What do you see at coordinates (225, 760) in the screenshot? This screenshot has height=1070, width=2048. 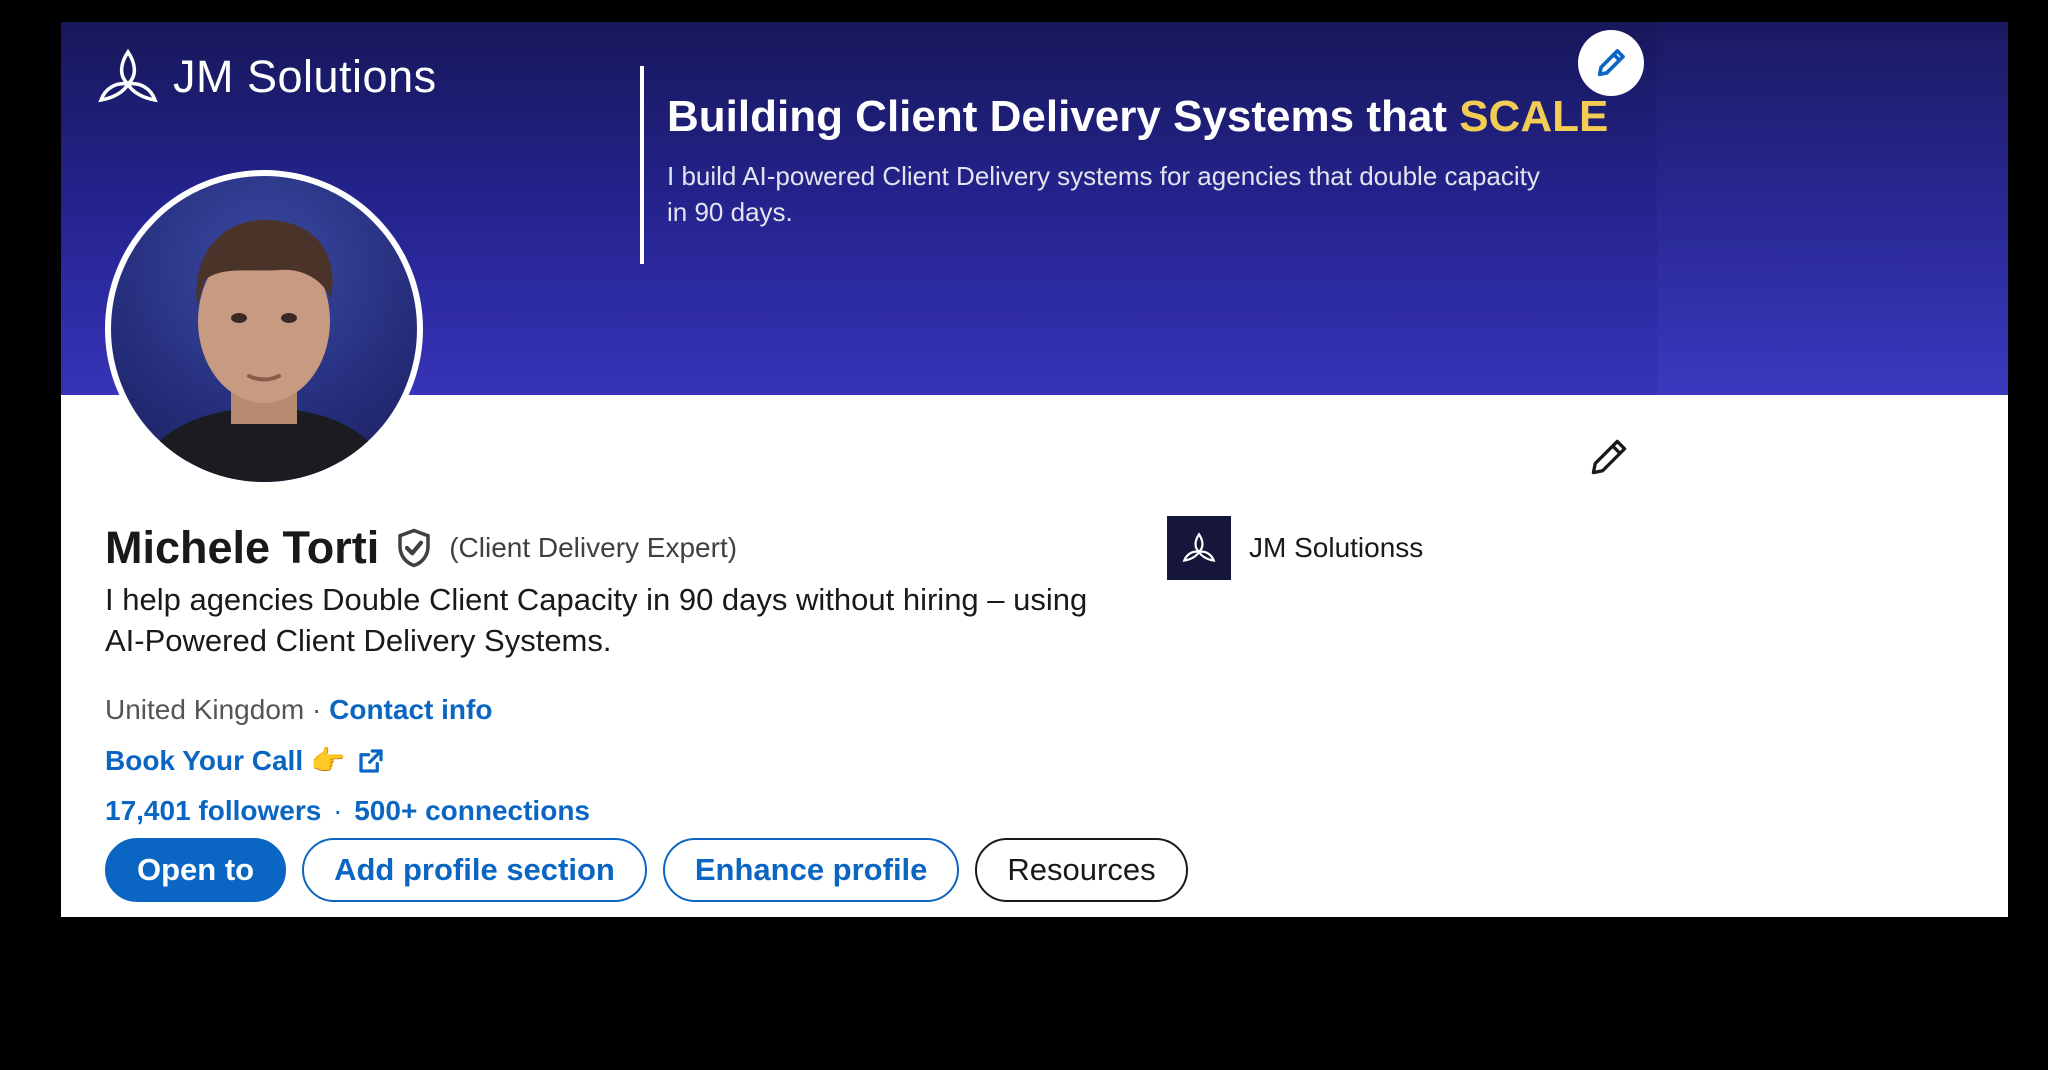 I see `book-call-link: Book Your Call 👉` at bounding box center [225, 760].